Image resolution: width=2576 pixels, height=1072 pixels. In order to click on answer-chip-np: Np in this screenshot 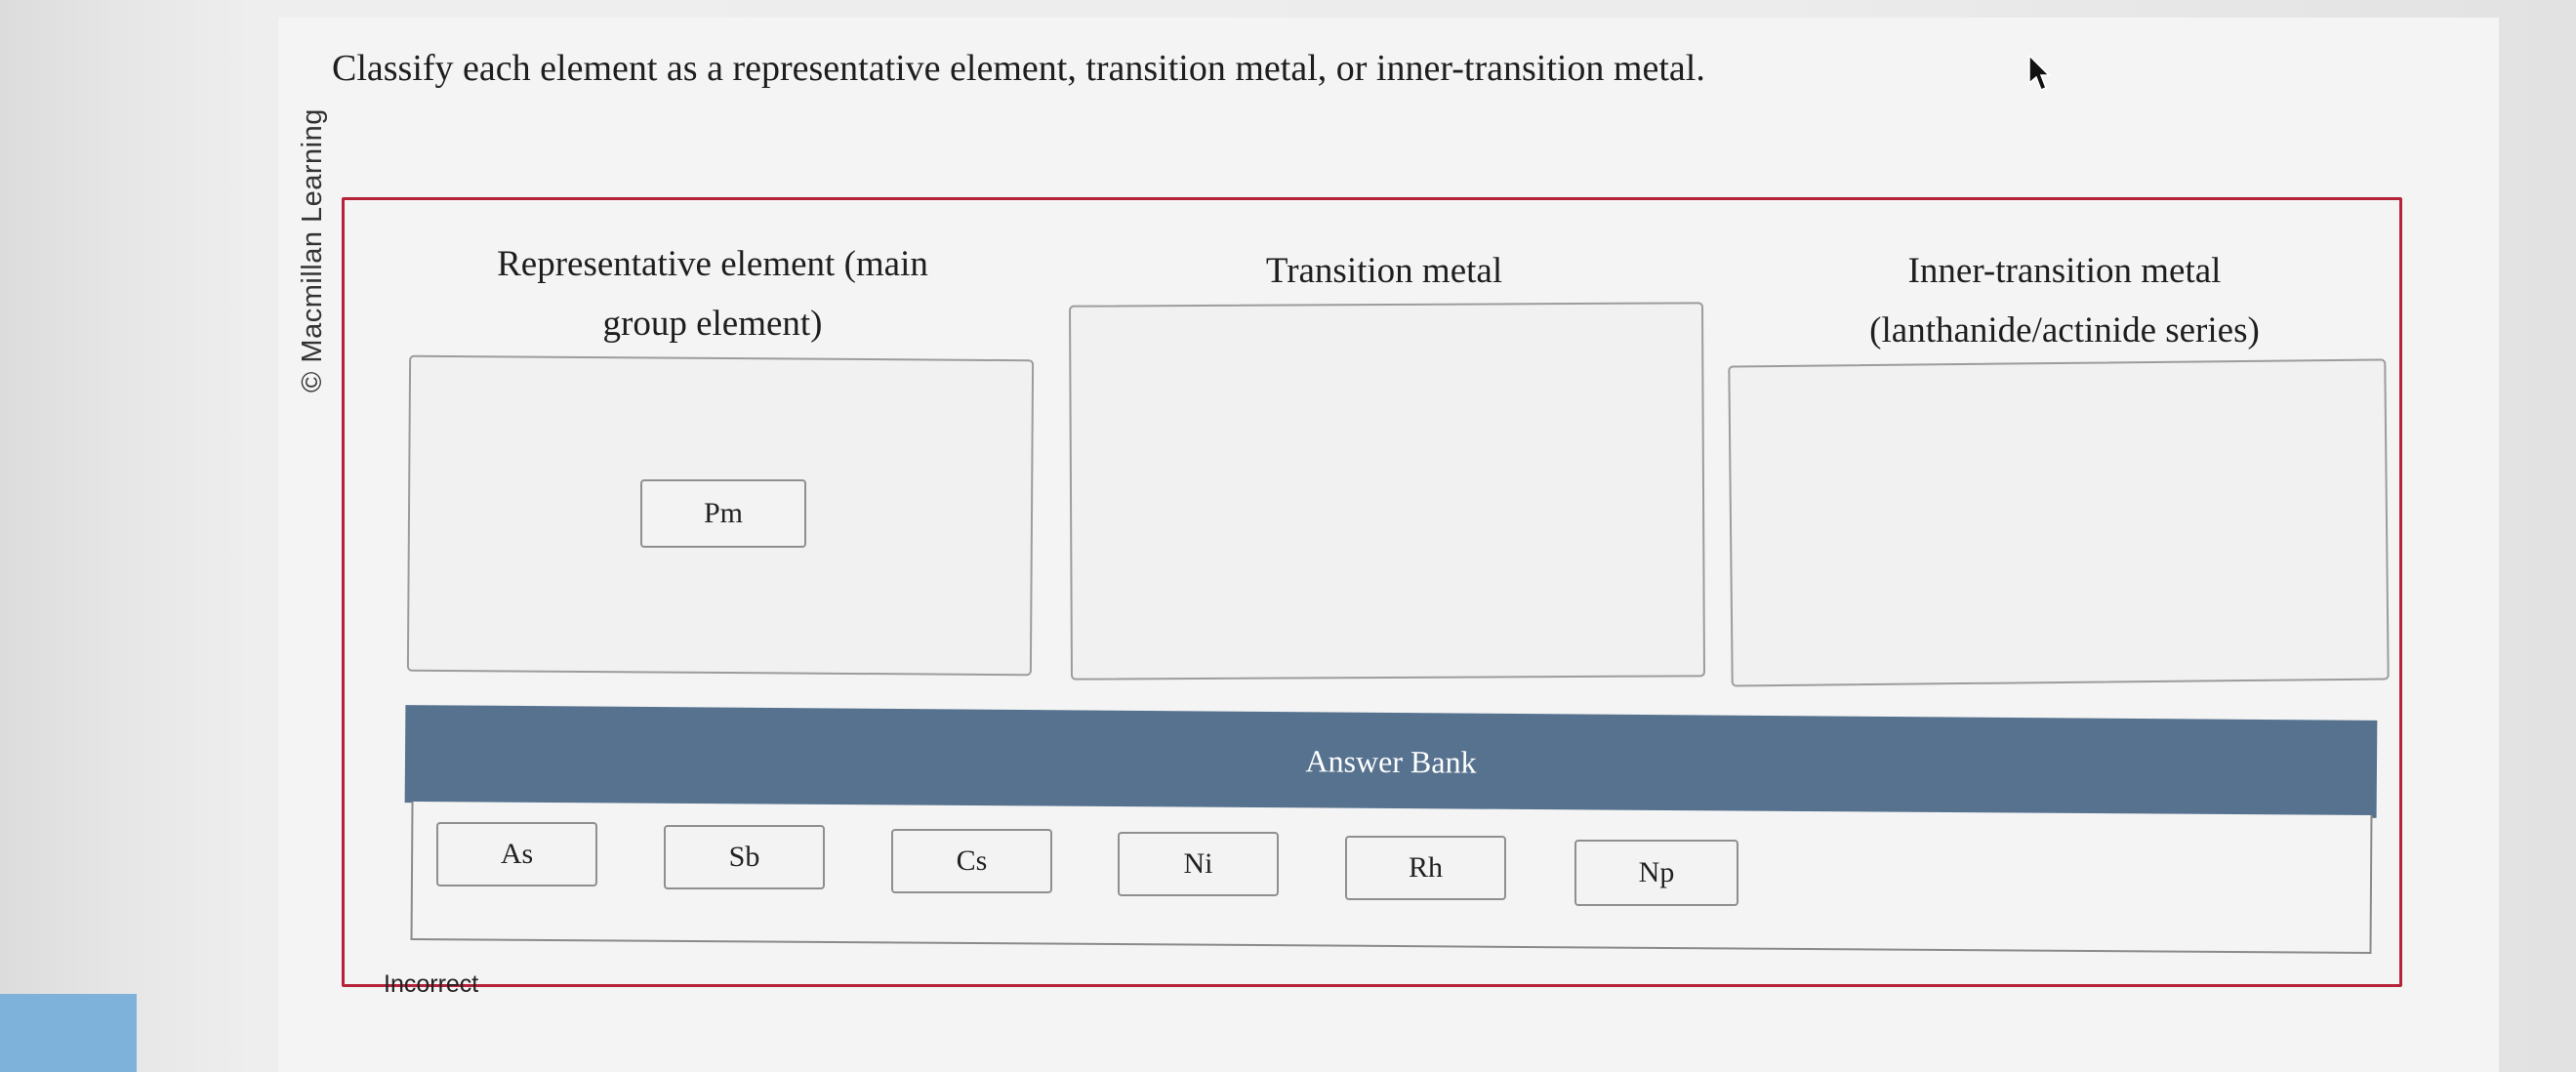, I will do `click(1656, 873)`.